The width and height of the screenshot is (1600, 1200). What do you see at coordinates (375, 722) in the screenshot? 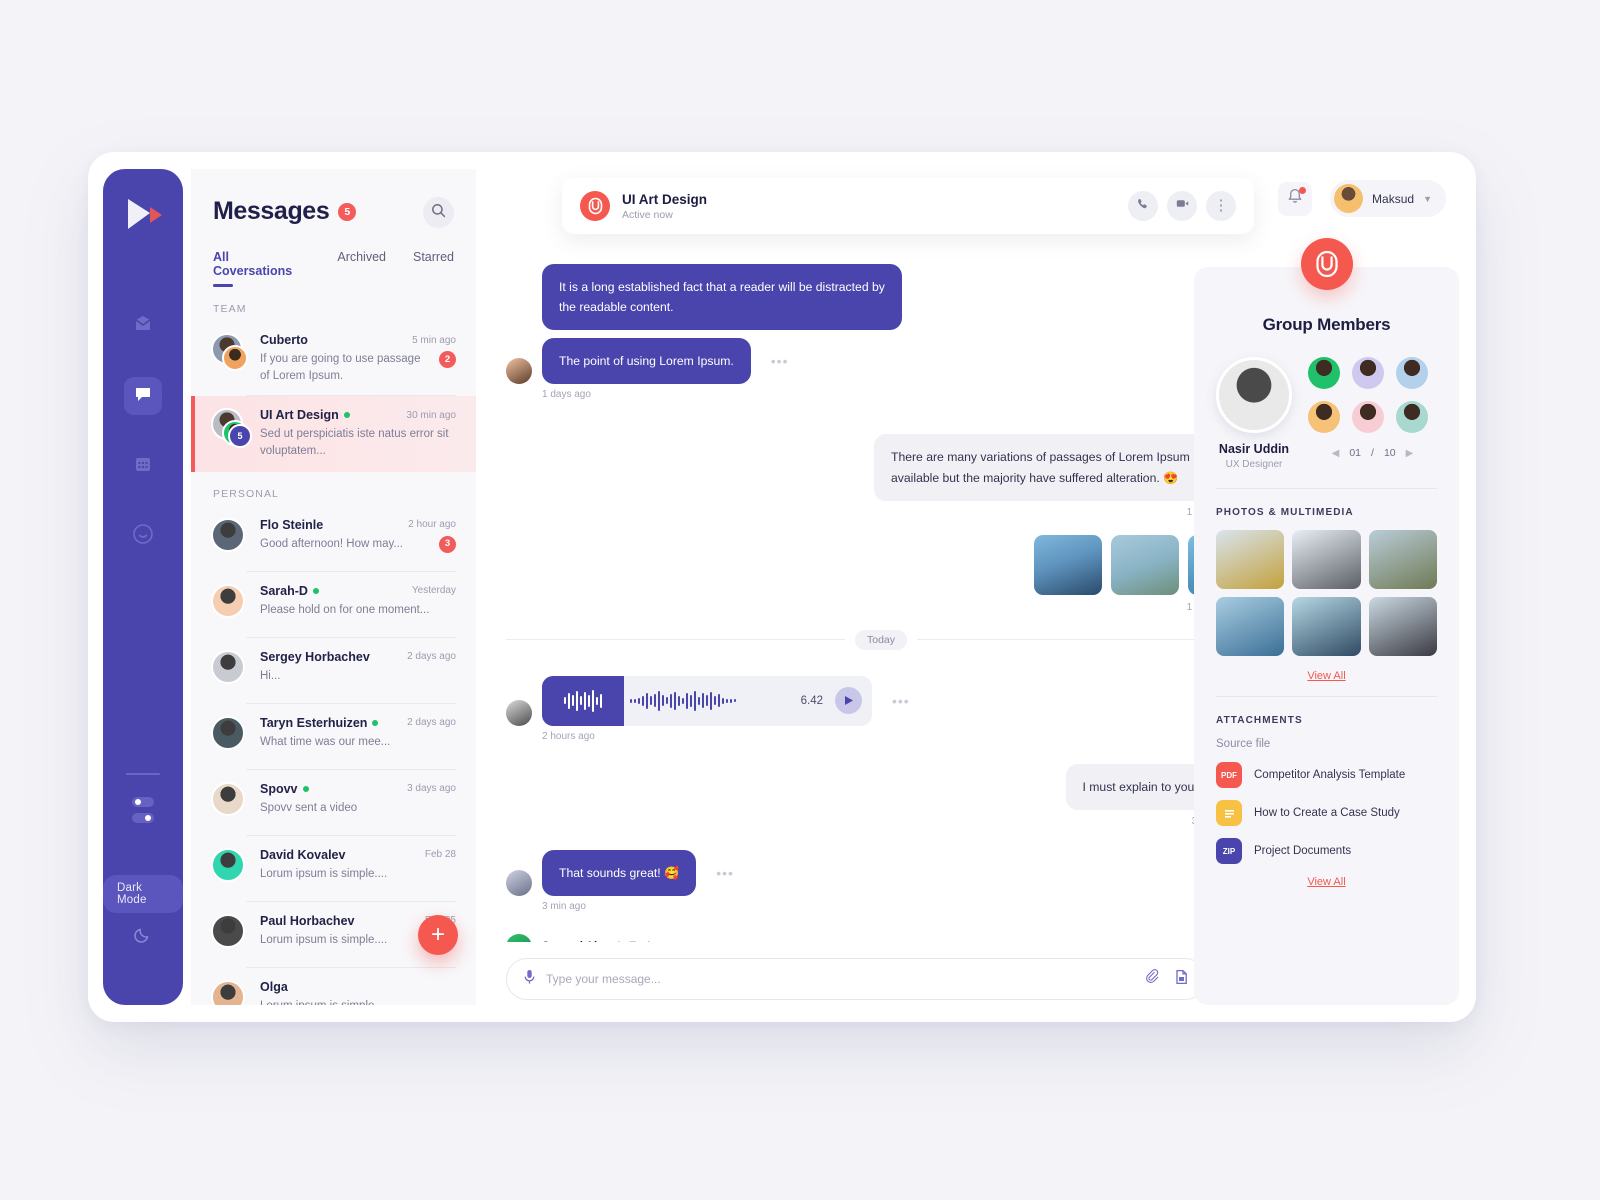
I see `online-status-dot` at bounding box center [375, 722].